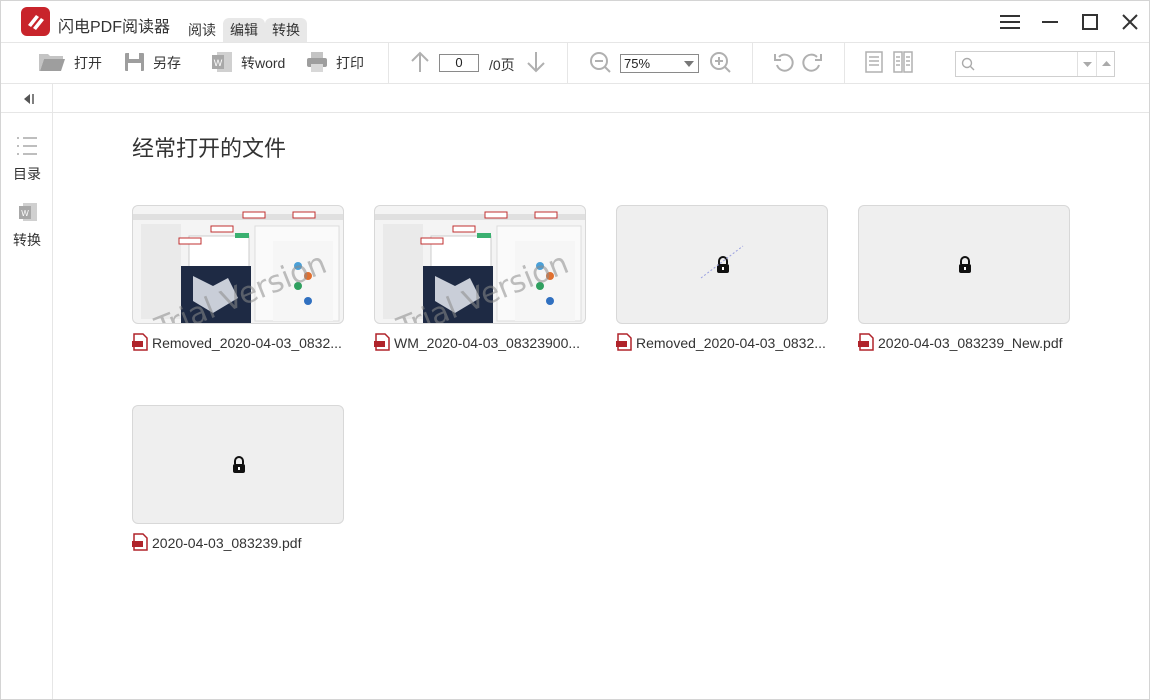  I want to click on to-word-button: W 转word, so click(248, 63).